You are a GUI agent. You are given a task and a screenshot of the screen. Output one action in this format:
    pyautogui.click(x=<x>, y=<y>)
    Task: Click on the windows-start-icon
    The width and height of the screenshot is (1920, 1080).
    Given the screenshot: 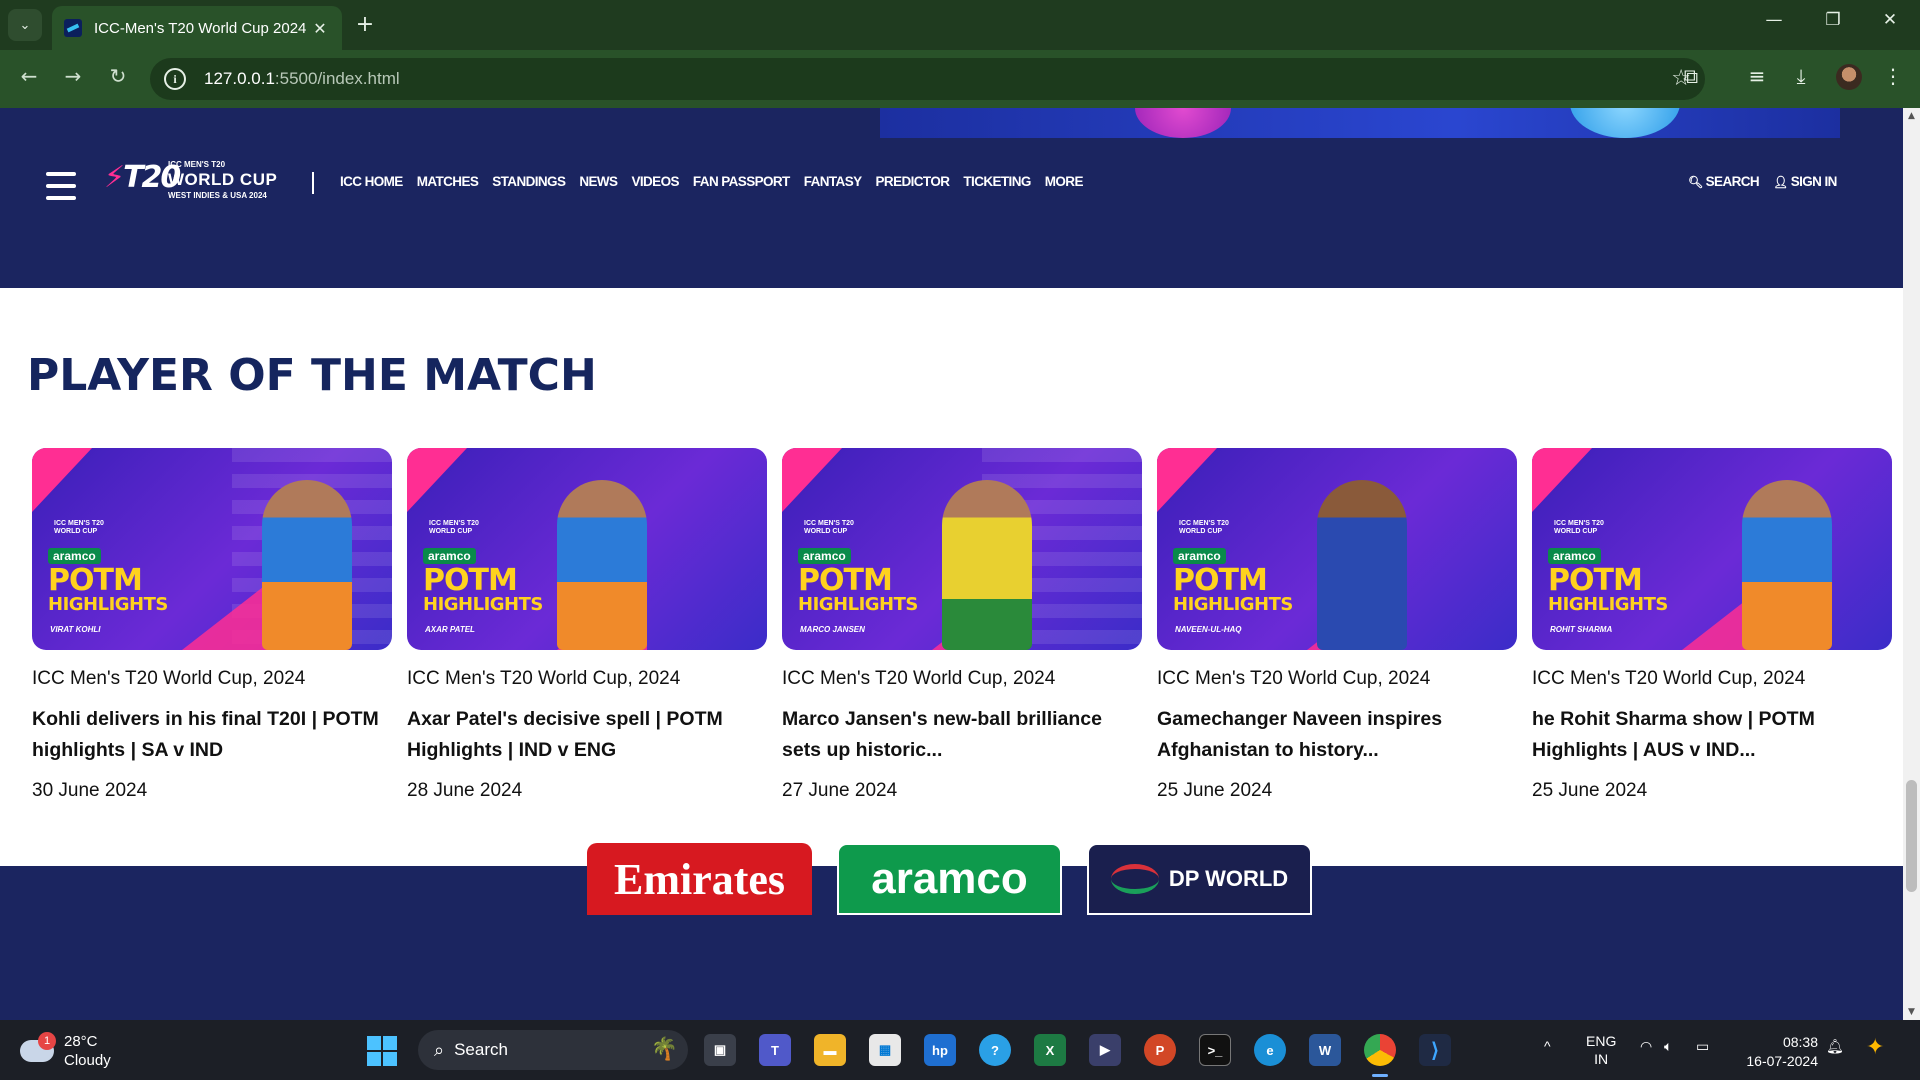 What is the action you would take?
    pyautogui.click(x=382, y=1051)
    